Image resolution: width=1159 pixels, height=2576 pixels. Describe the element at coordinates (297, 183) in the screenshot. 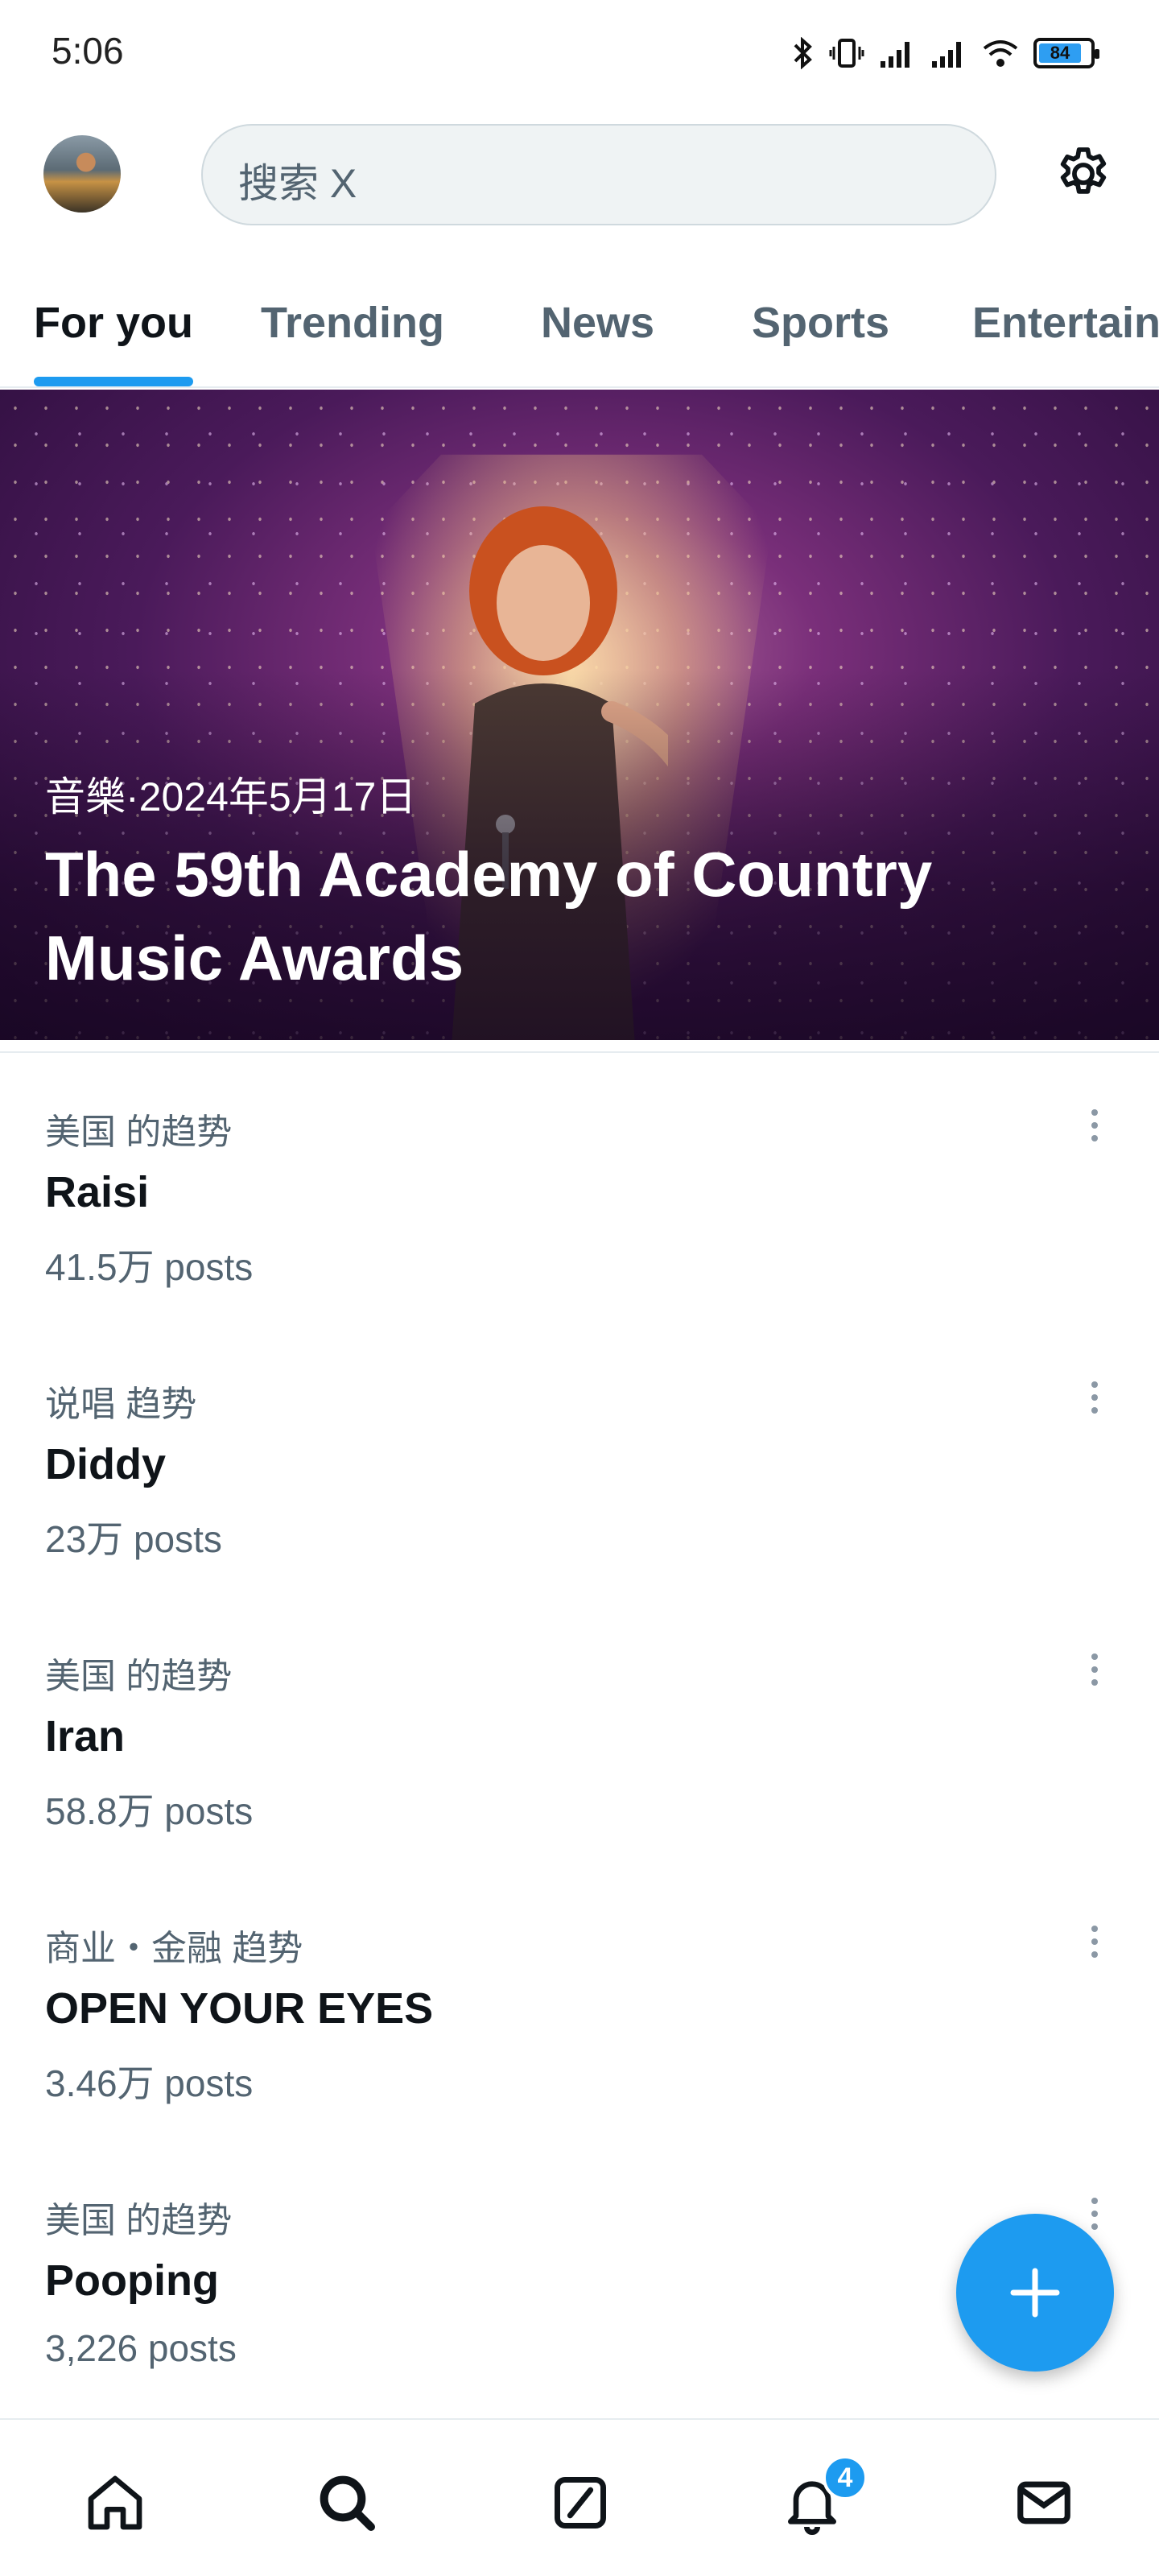

I see `search-placeholder: 搜索 X` at that location.